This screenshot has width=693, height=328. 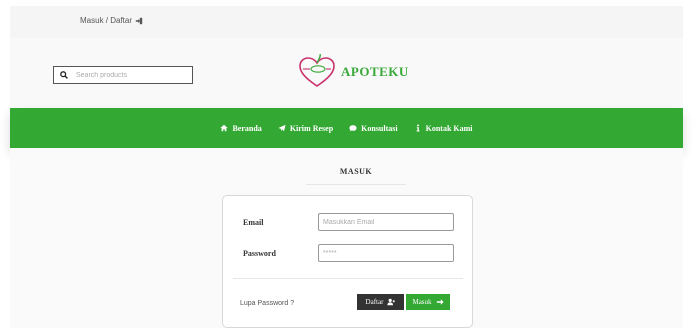 I want to click on top-bar: Masuk / Daftar, so click(x=346, y=22).